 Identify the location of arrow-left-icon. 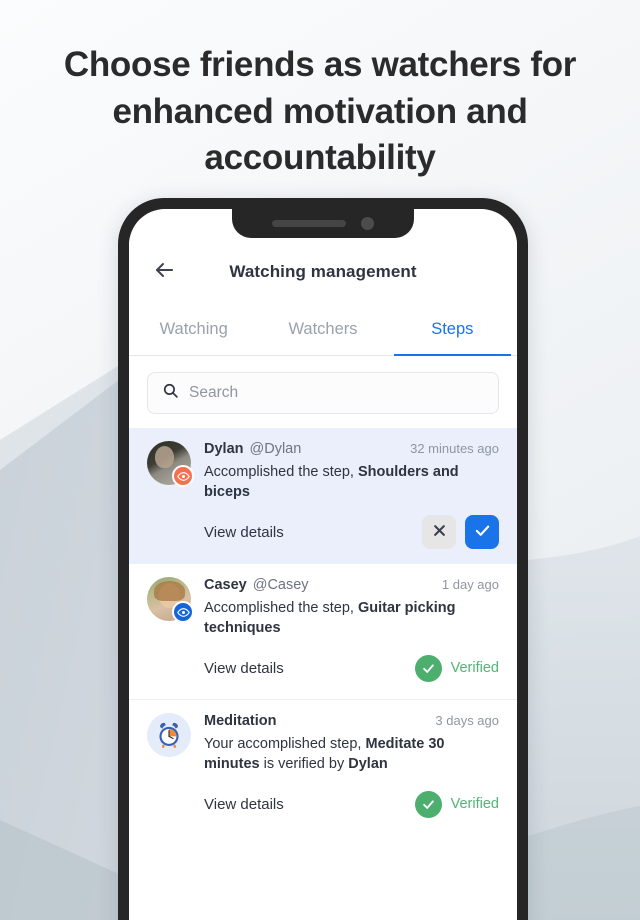
(164, 272).